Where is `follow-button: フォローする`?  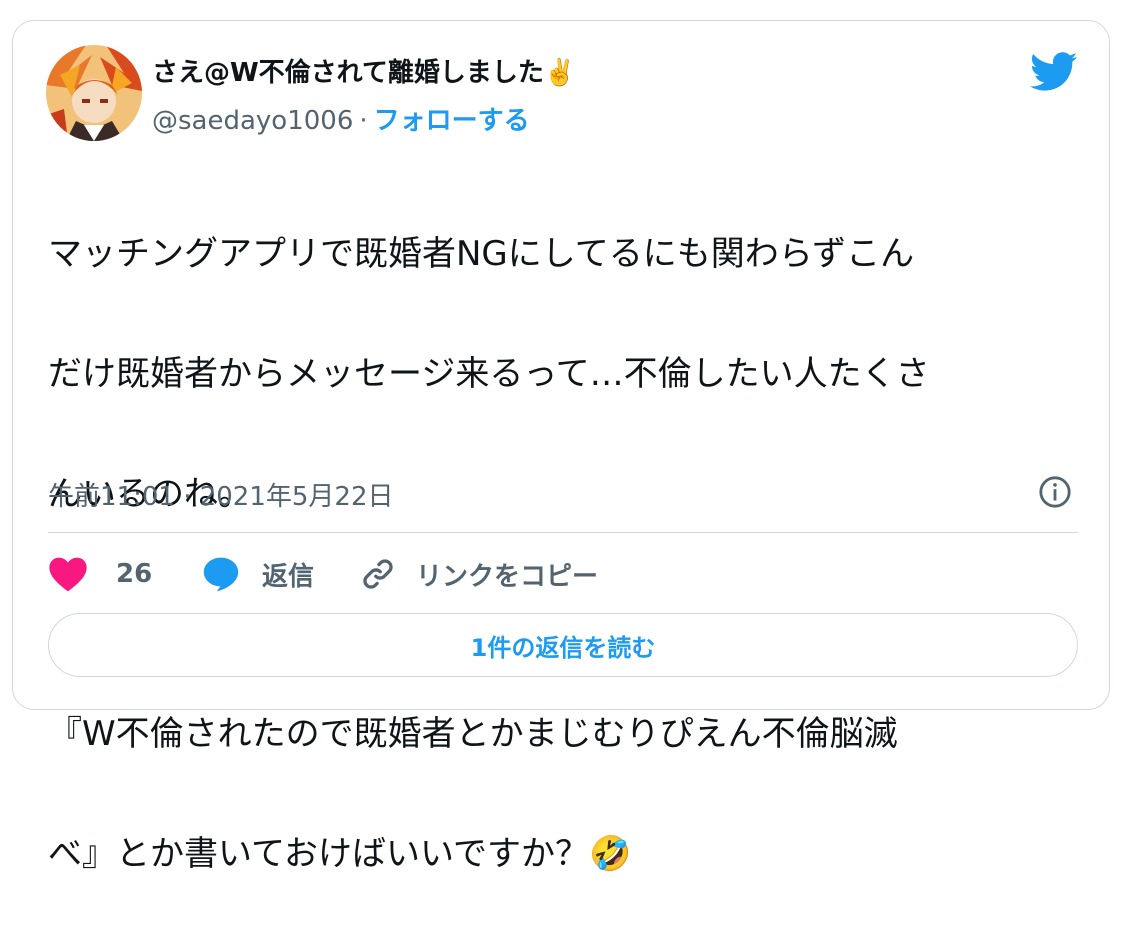 follow-button: フォローする is located at coordinates (452, 121).